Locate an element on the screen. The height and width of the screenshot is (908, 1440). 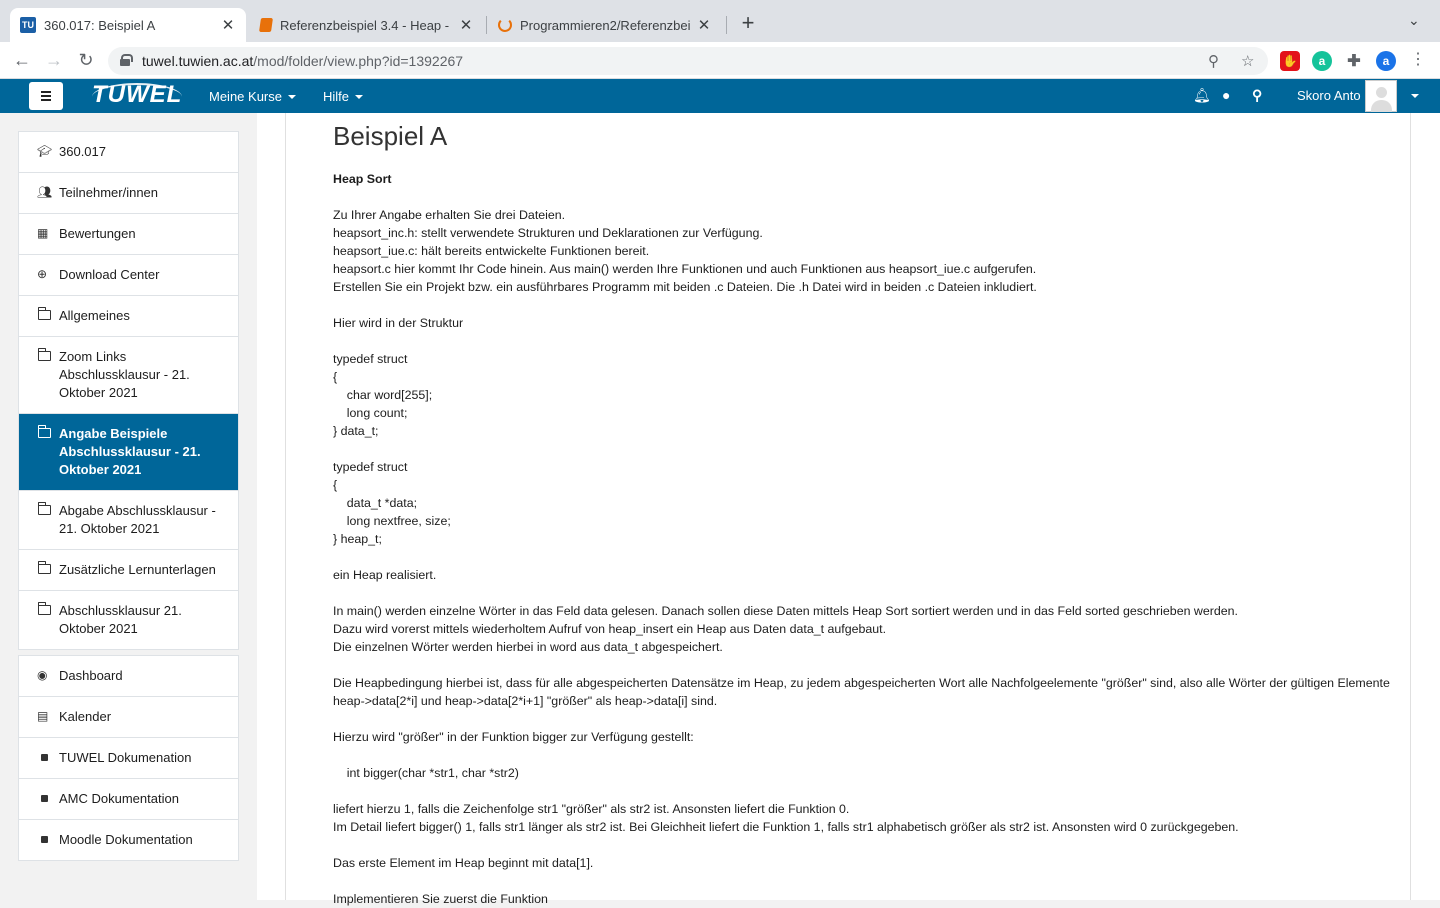
book-icon is located at coordinates (266, 25).